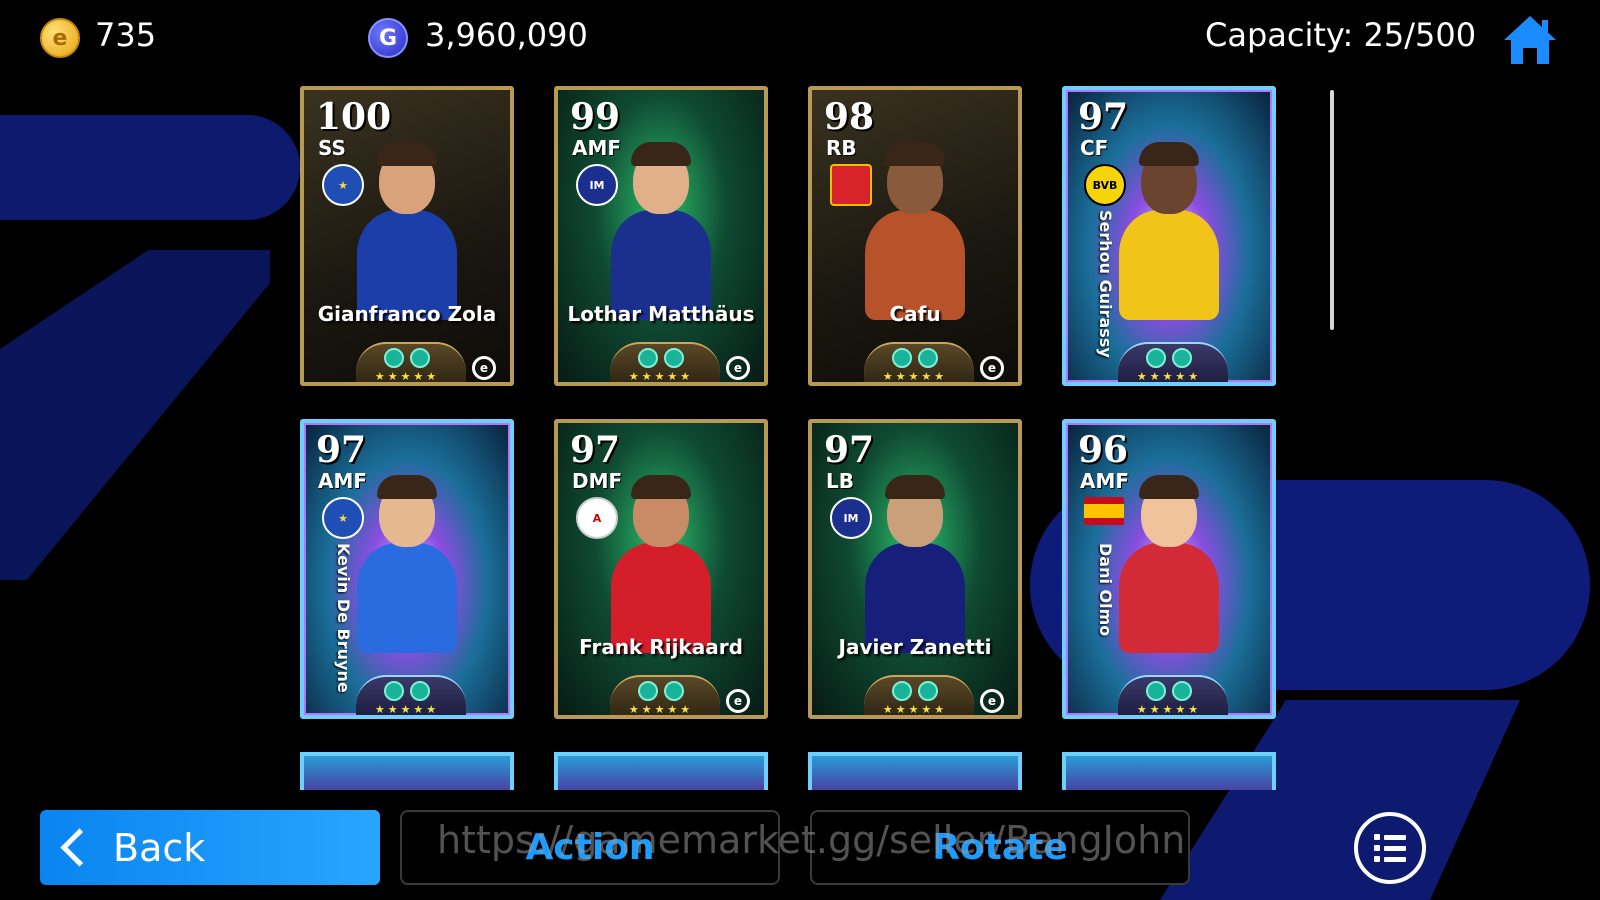 The width and height of the screenshot is (1600, 900). Describe the element at coordinates (159, 847) in the screenshot. I see `back-label: Back` at that location.